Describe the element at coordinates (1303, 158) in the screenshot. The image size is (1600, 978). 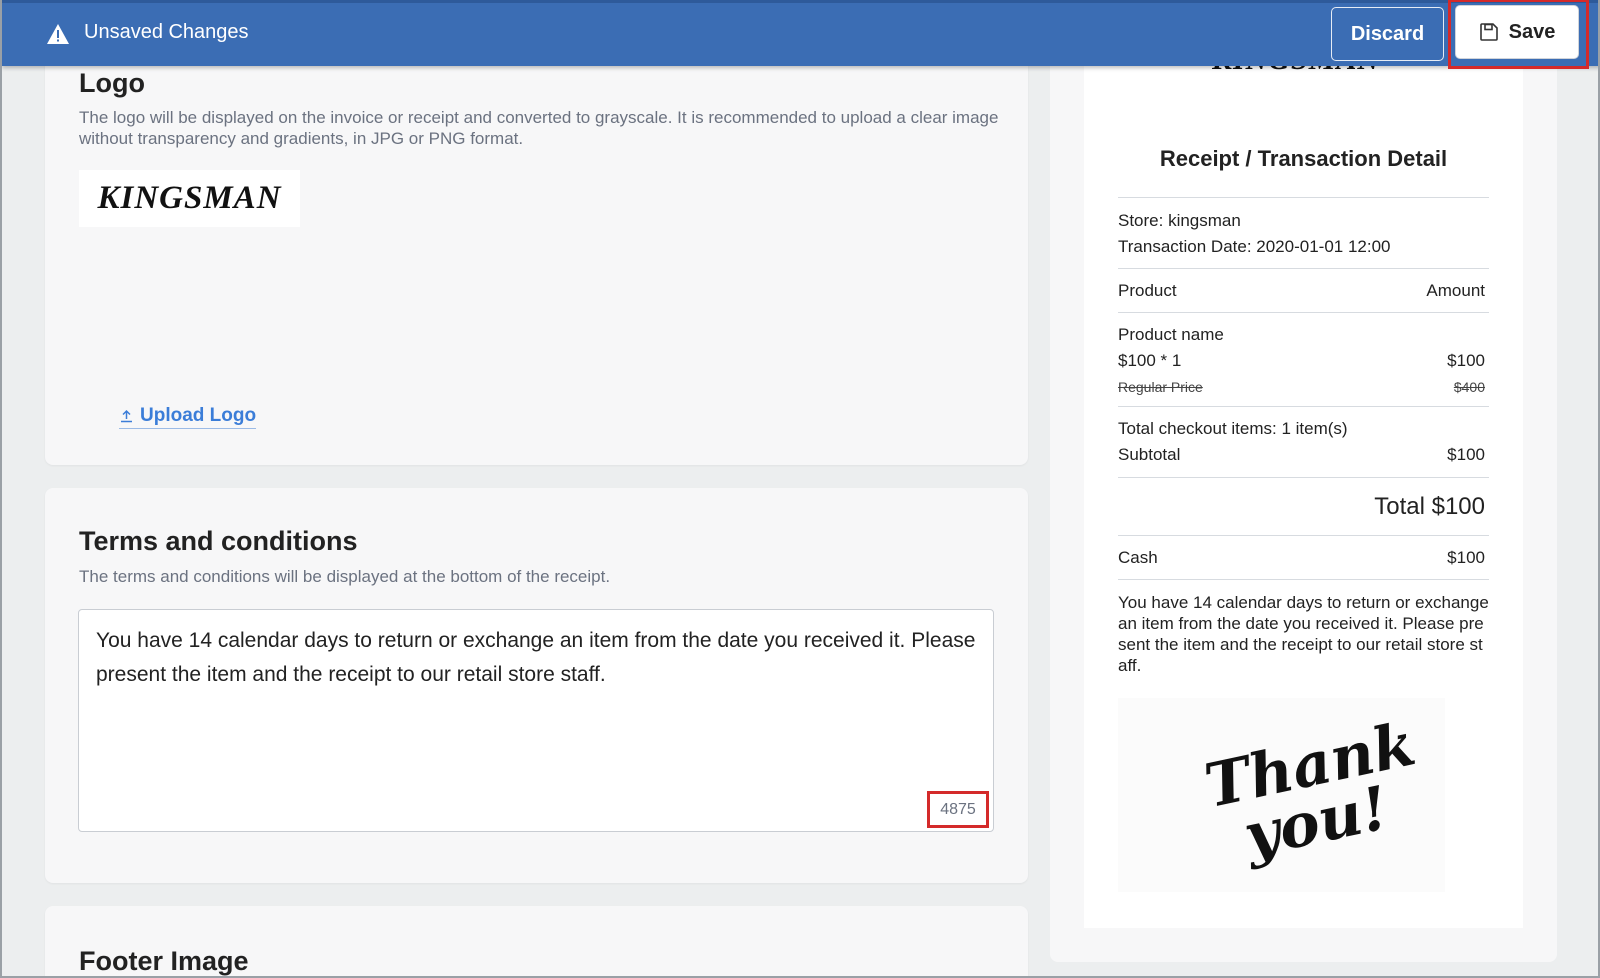
I see `receipt-title: Receipt / Transaction Detail` at that location.